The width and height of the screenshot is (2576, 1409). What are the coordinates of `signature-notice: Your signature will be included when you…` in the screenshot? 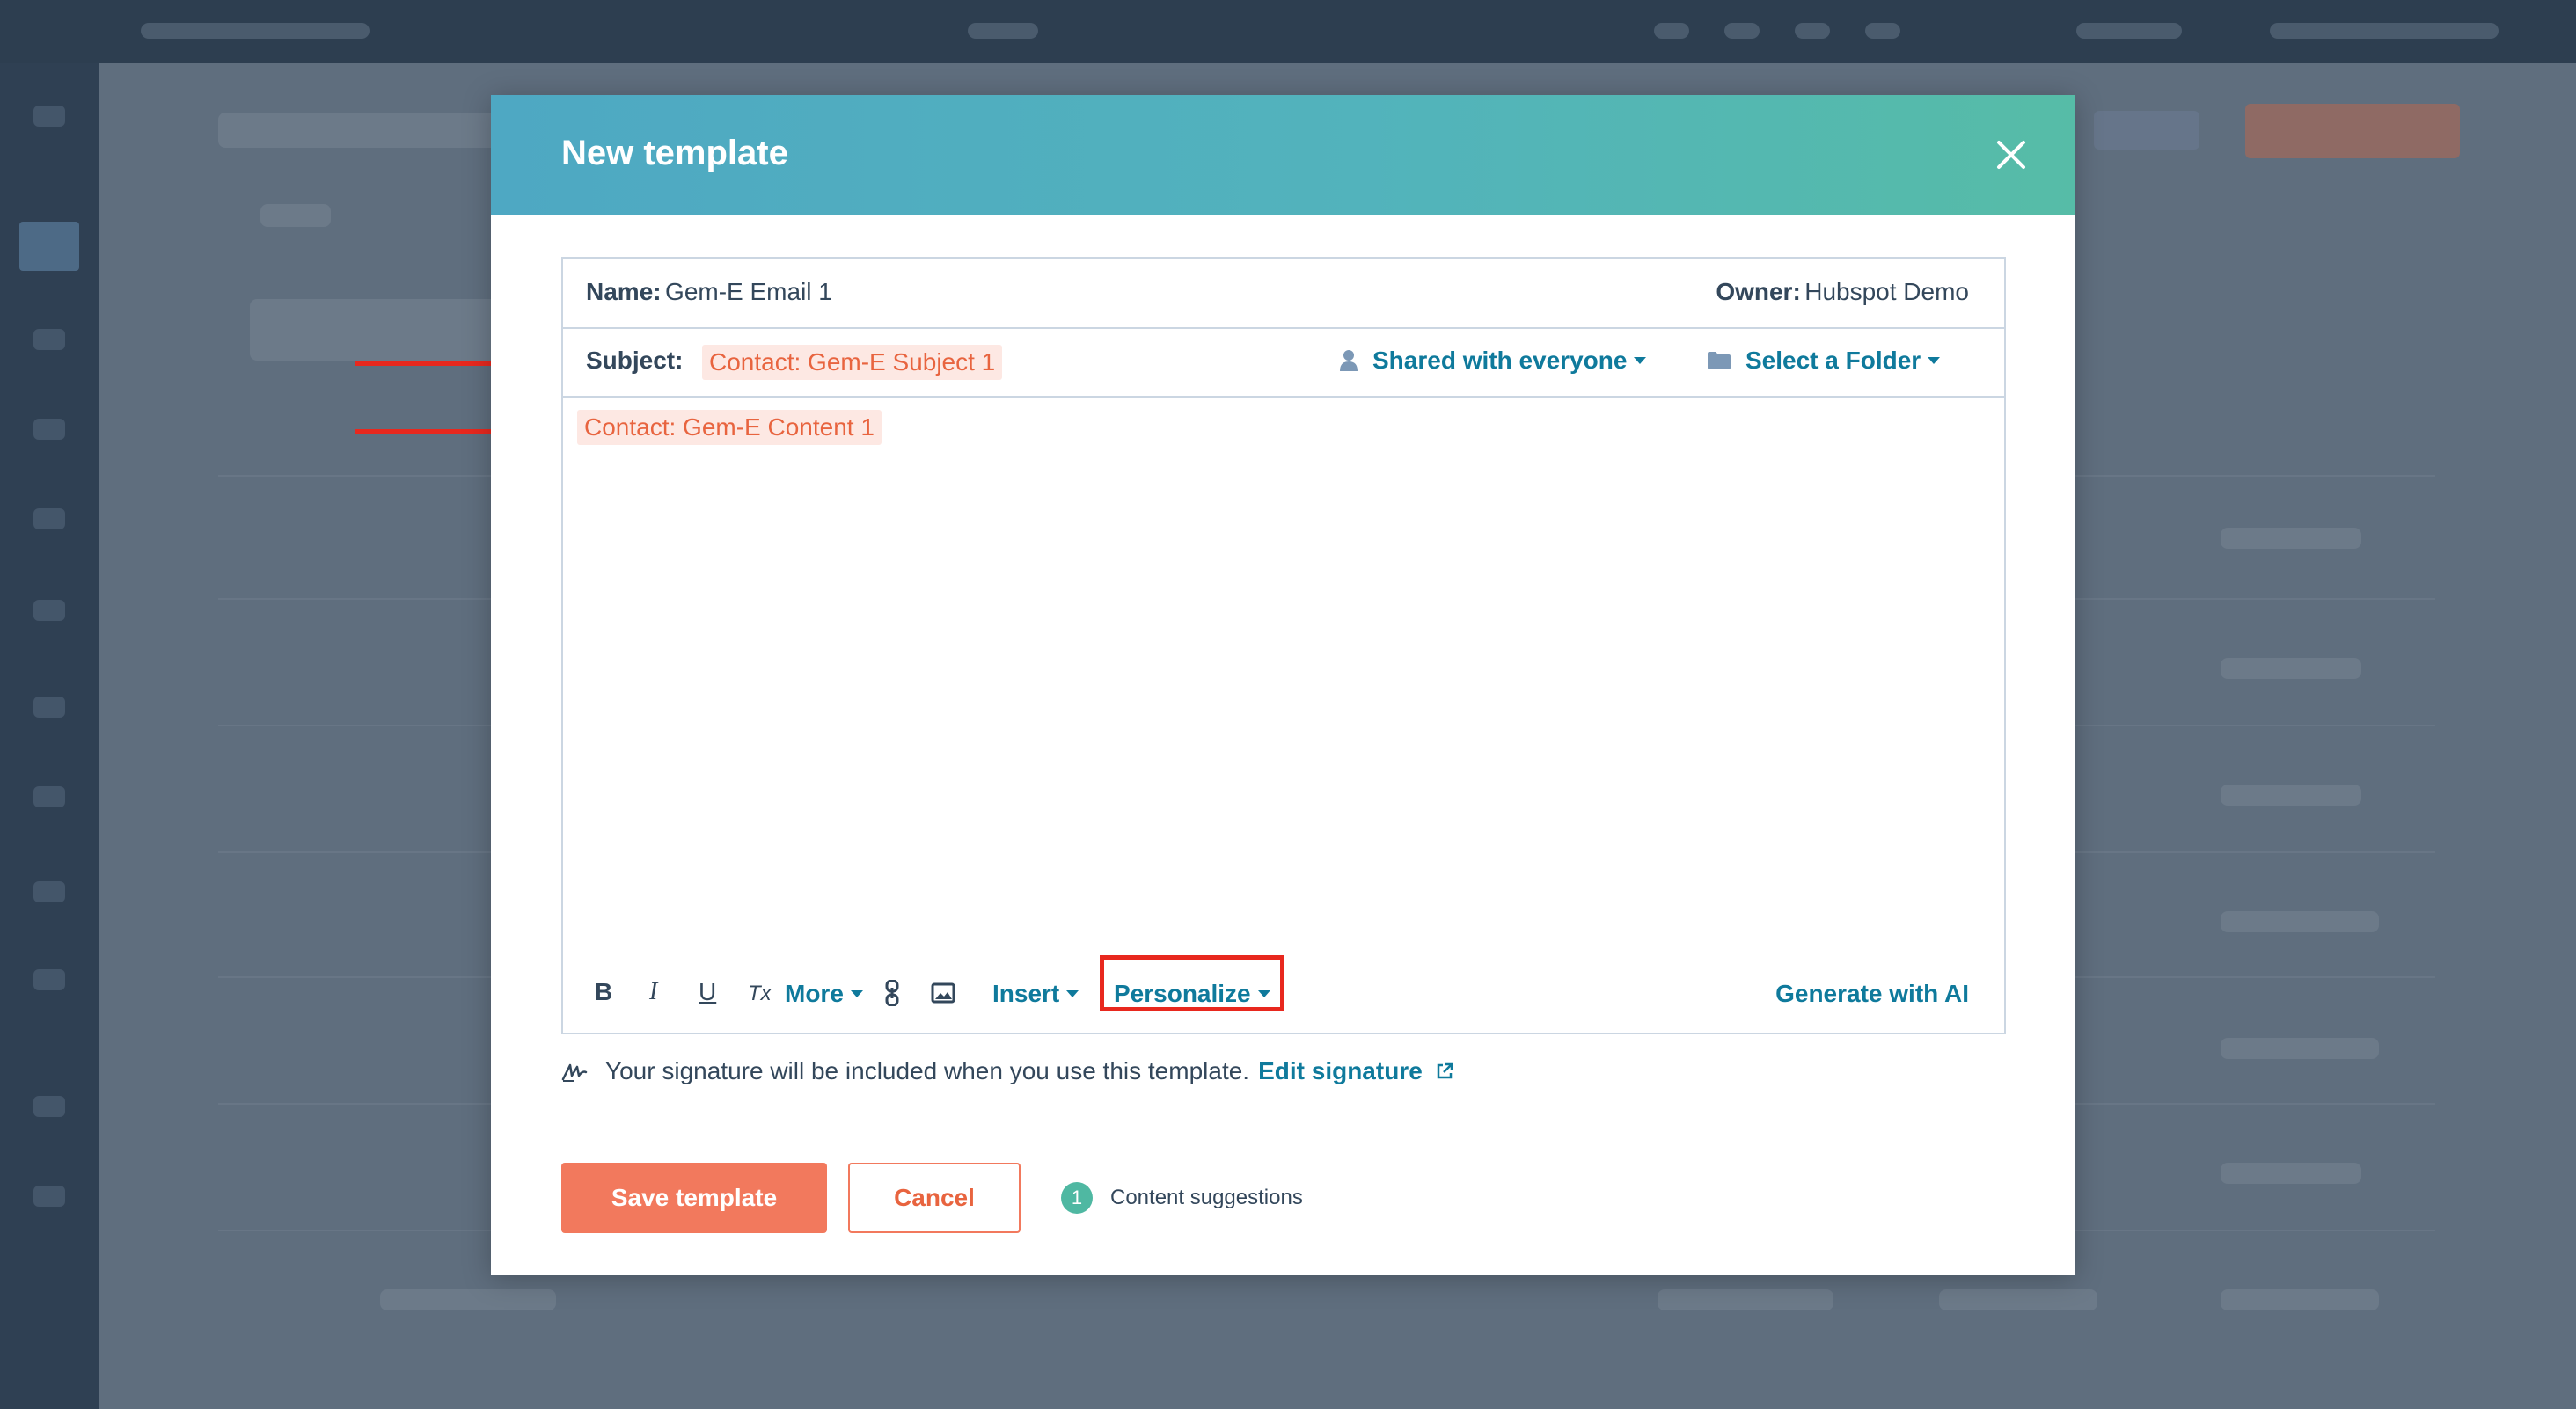 It's located at (1008, 1071).